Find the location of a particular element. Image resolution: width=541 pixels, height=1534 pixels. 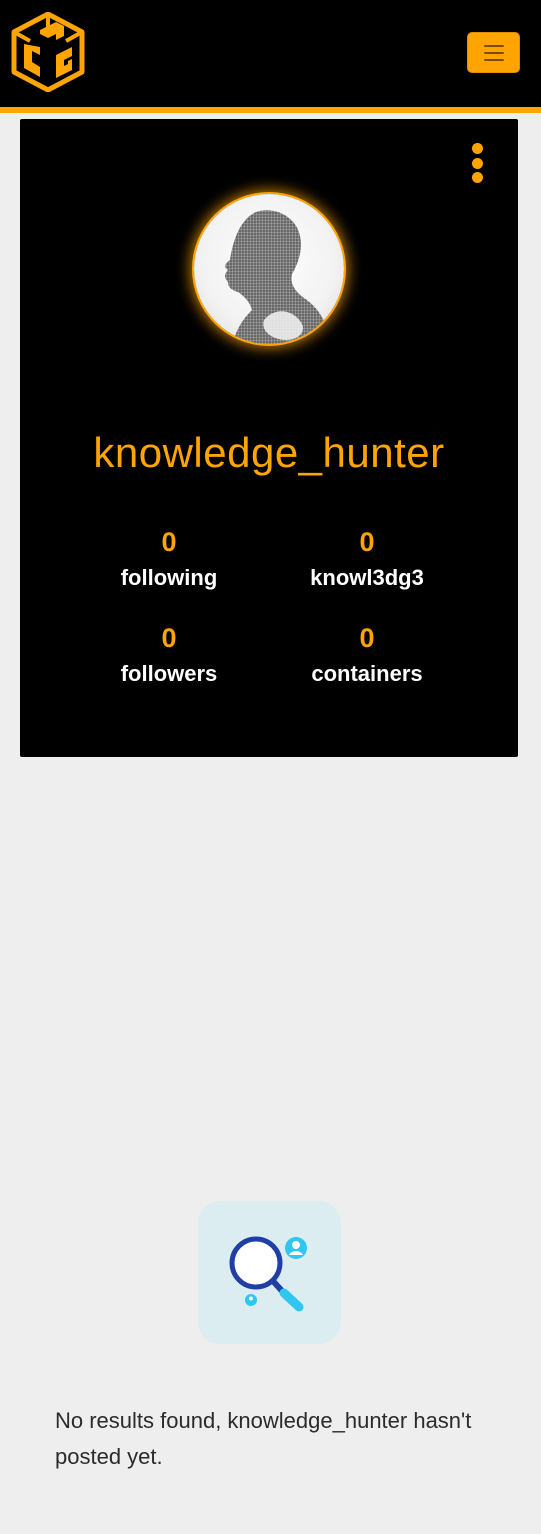

vertical-dots-icon is located at coordinates (477, 148).